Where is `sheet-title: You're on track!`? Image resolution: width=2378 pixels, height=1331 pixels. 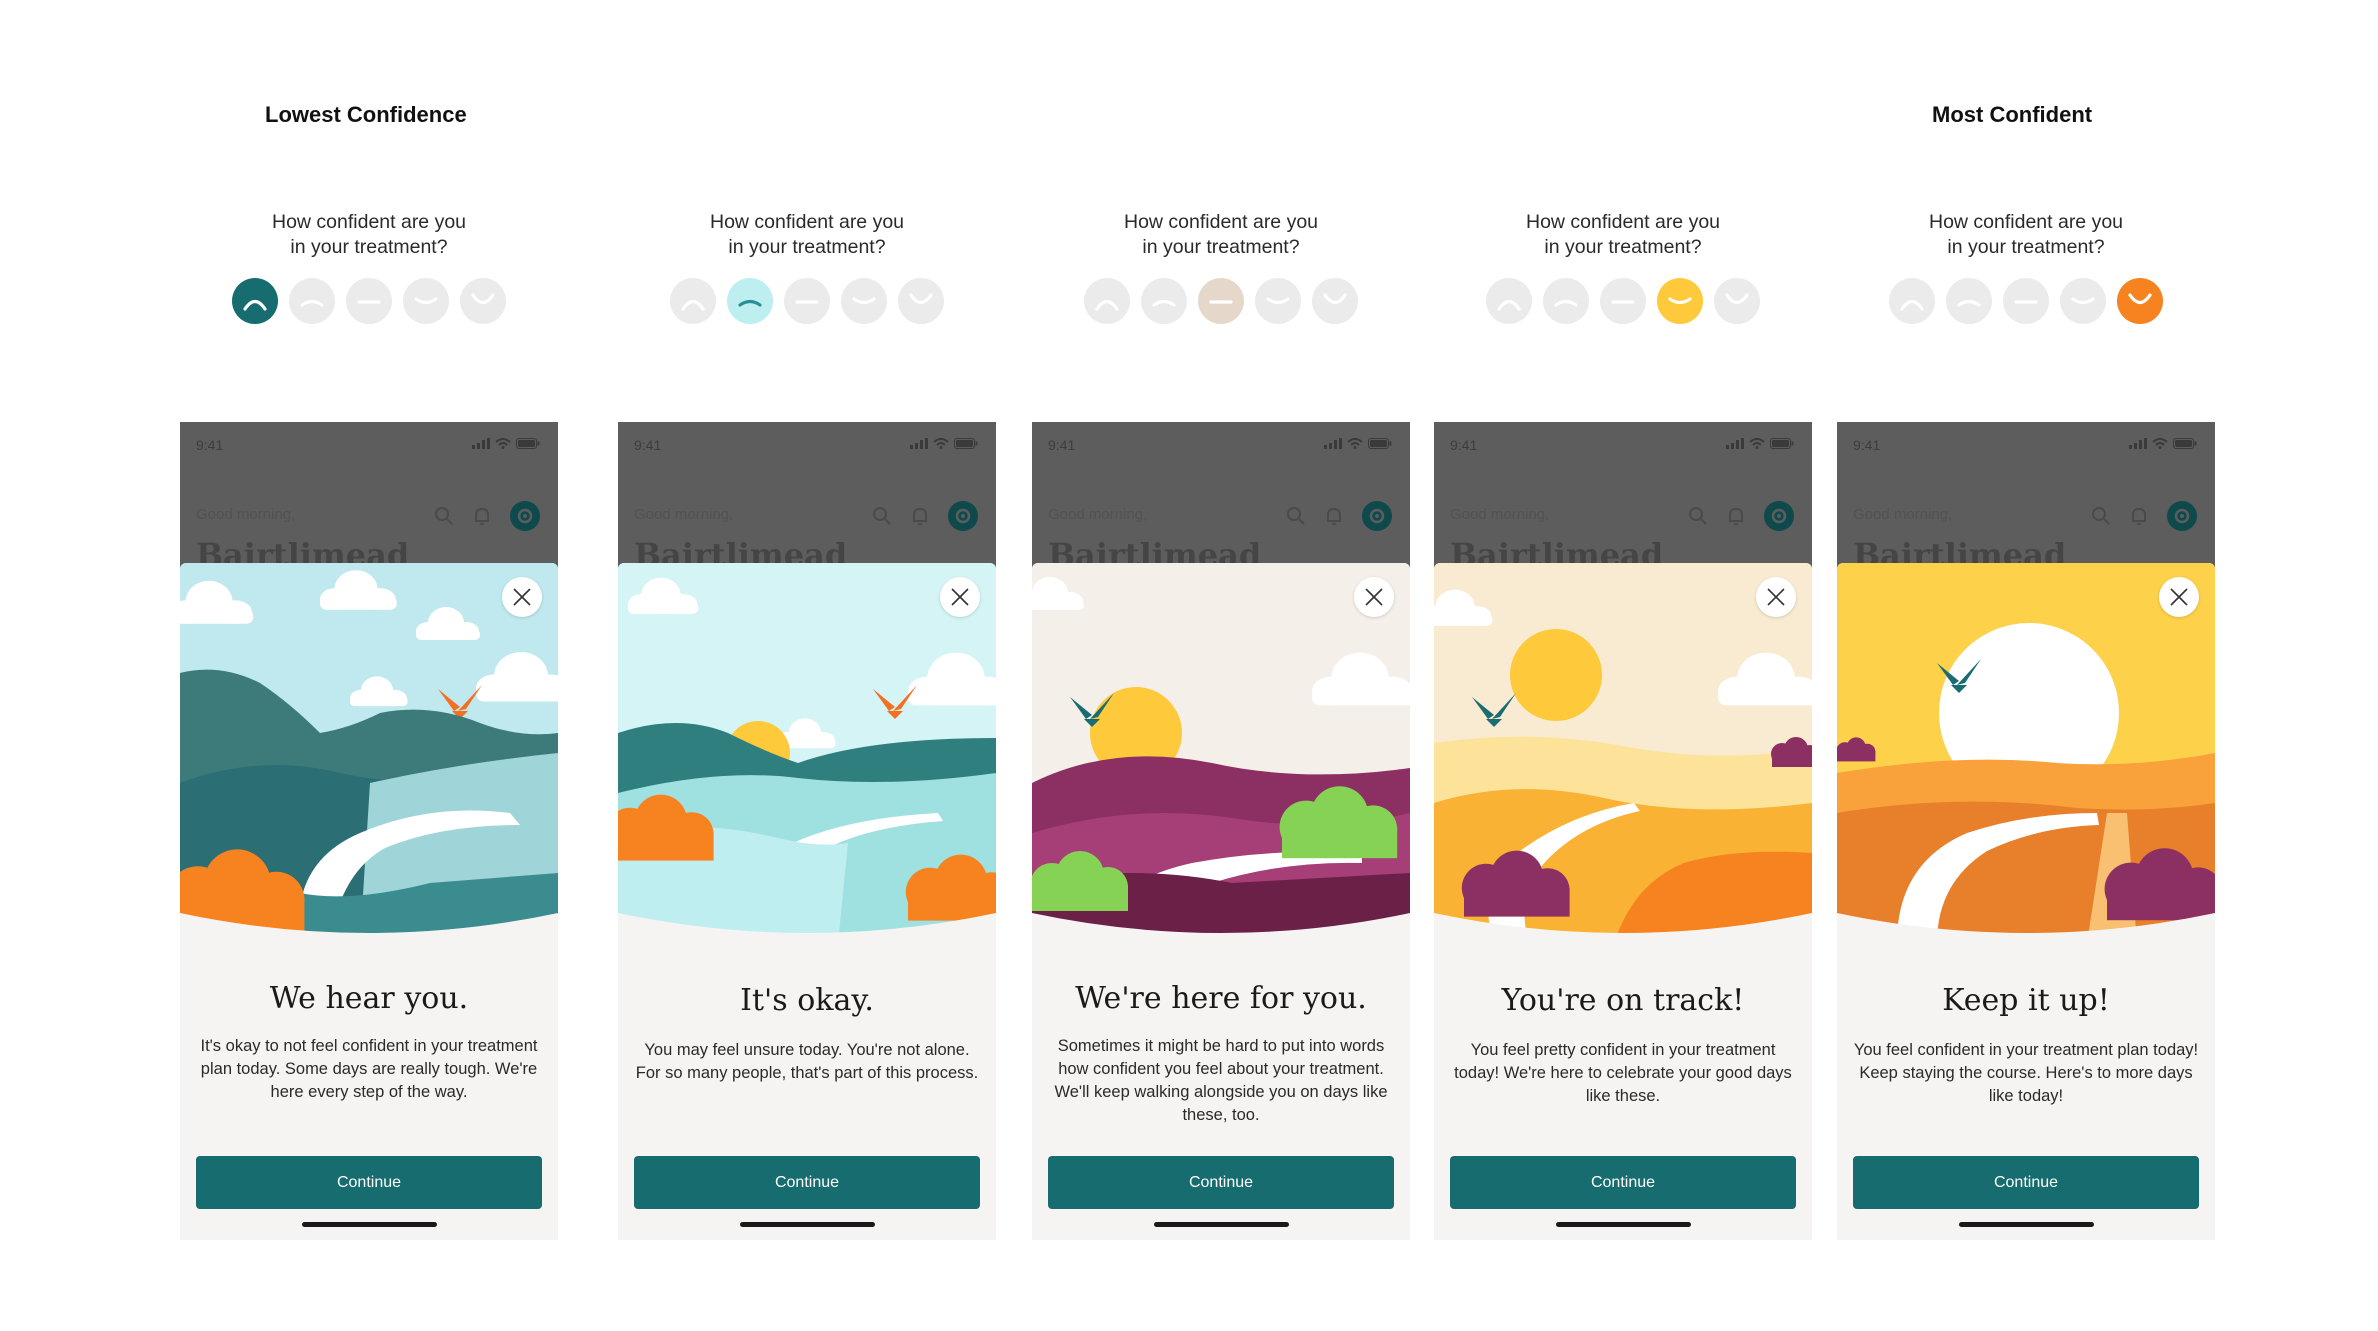 sheet-title: You're on track! is located at coordinates (1623, 1000).